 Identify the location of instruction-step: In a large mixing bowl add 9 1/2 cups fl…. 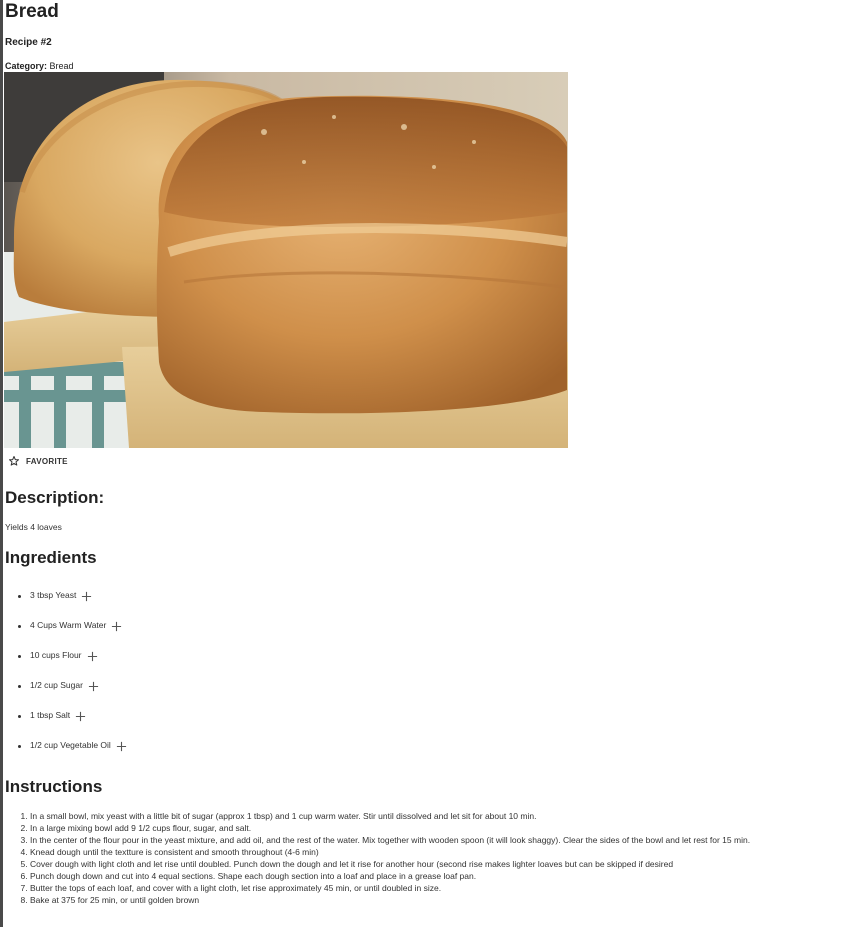
(390, 828).